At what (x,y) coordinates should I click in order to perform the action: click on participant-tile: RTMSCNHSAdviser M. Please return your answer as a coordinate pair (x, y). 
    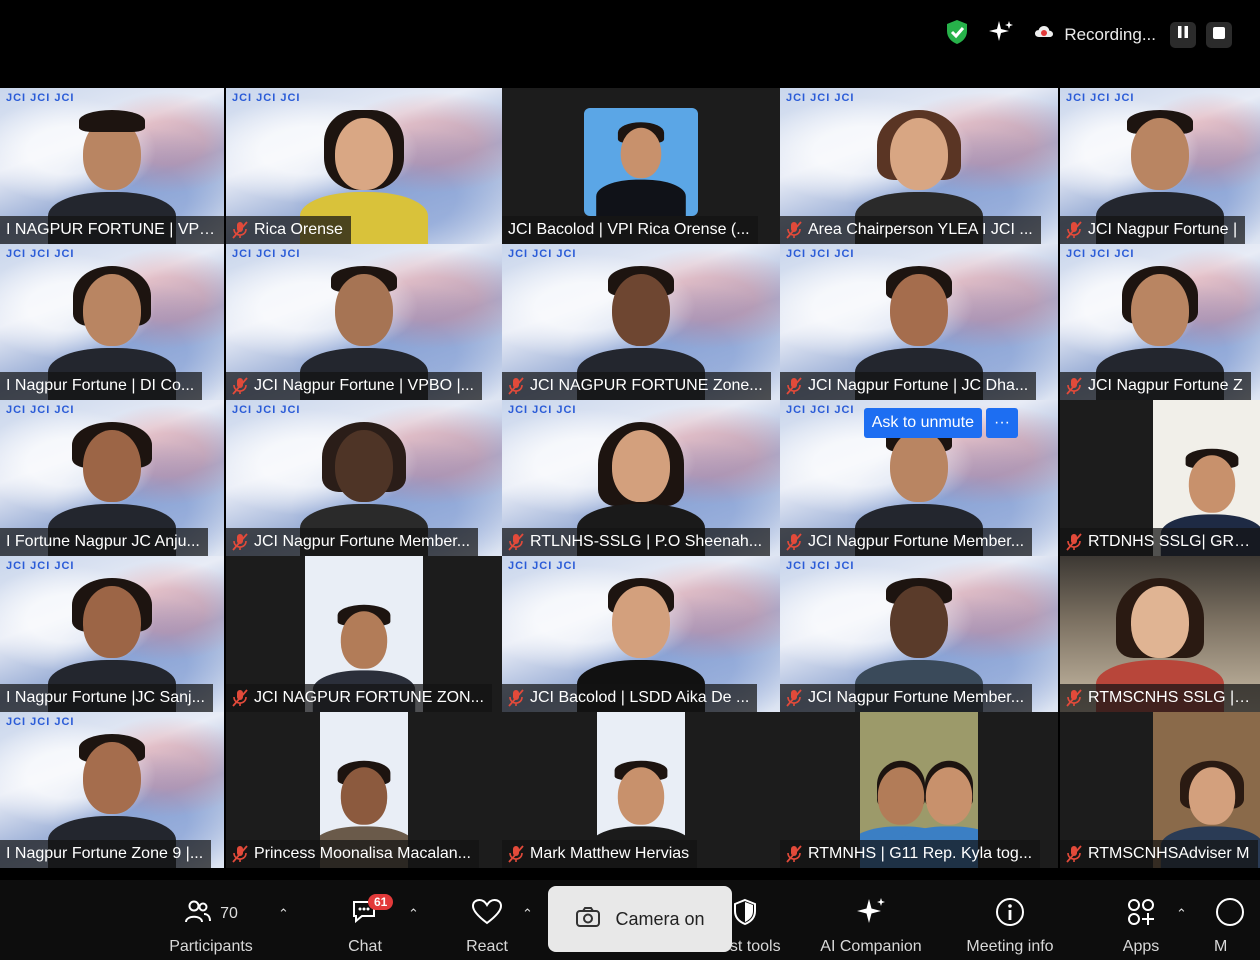
    Looking at the image, I should click on (1160, 790).